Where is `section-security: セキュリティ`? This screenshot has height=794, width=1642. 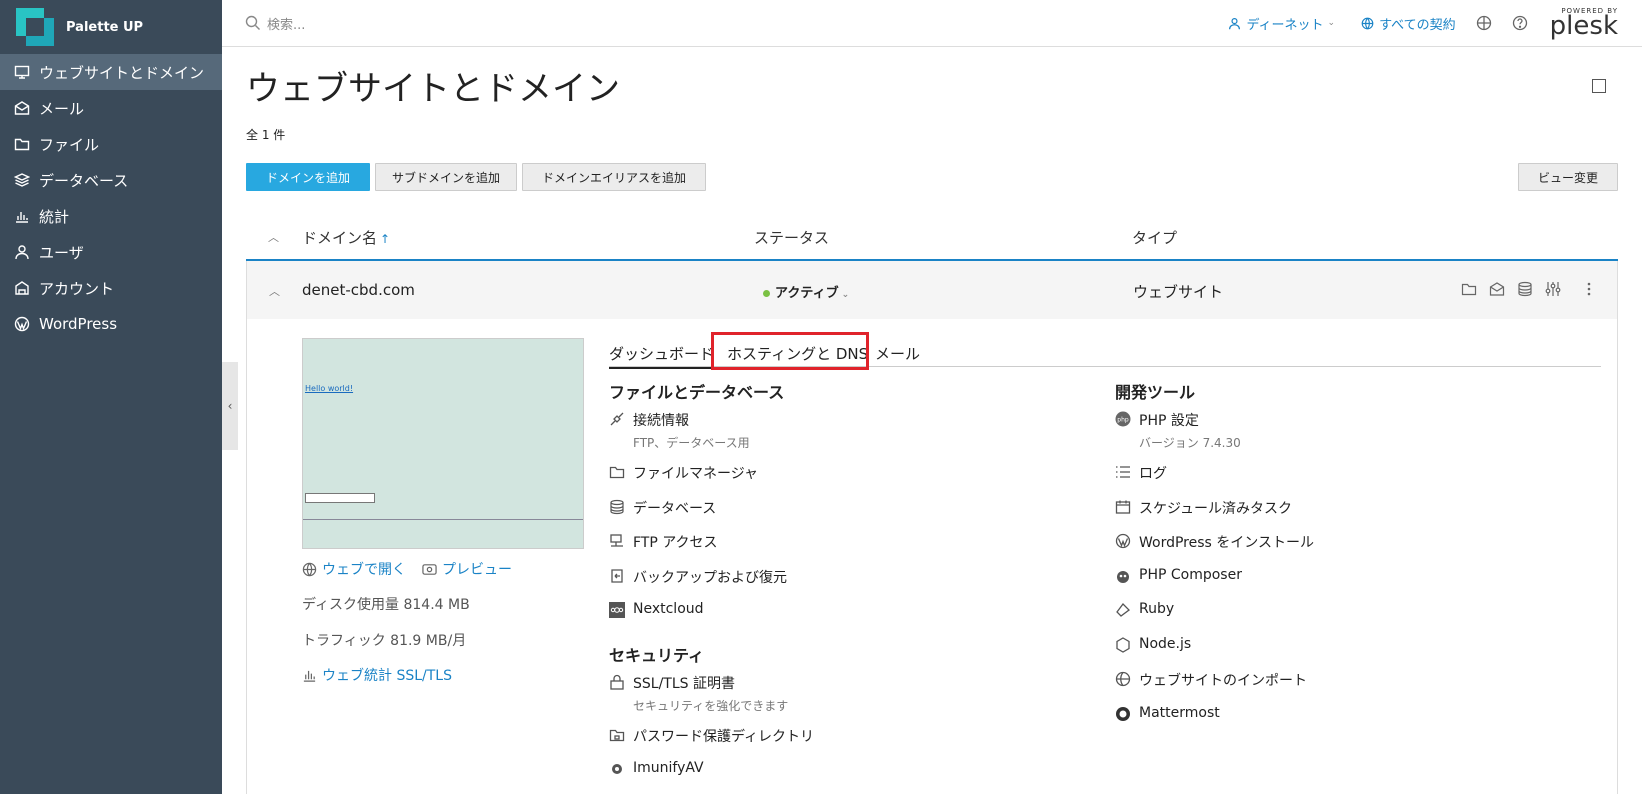 section-security: セキュリティ is located at coordinates (657, 655).